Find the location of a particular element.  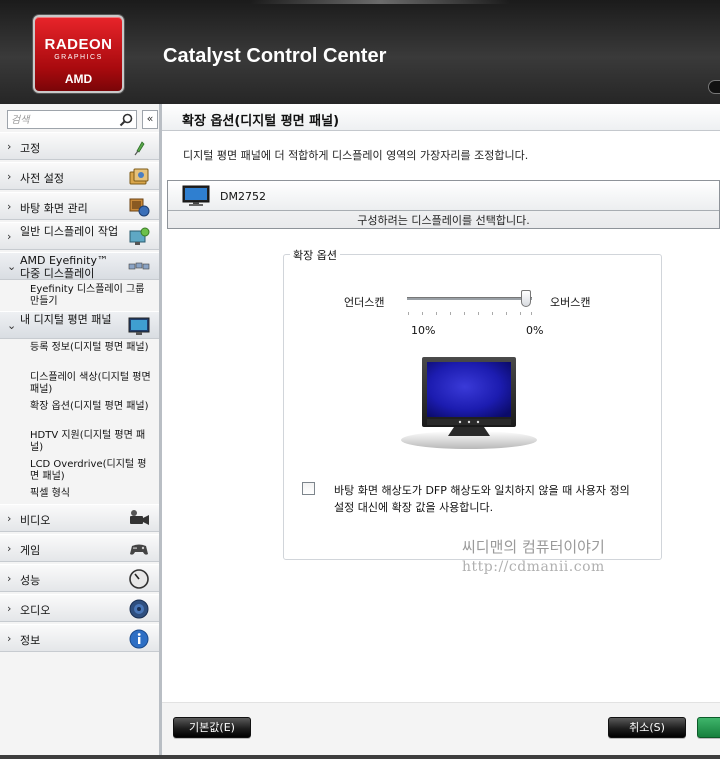

page-title-bar: 확장 옵션(디지털 평면 패널) is located at coordinates (441, 117).